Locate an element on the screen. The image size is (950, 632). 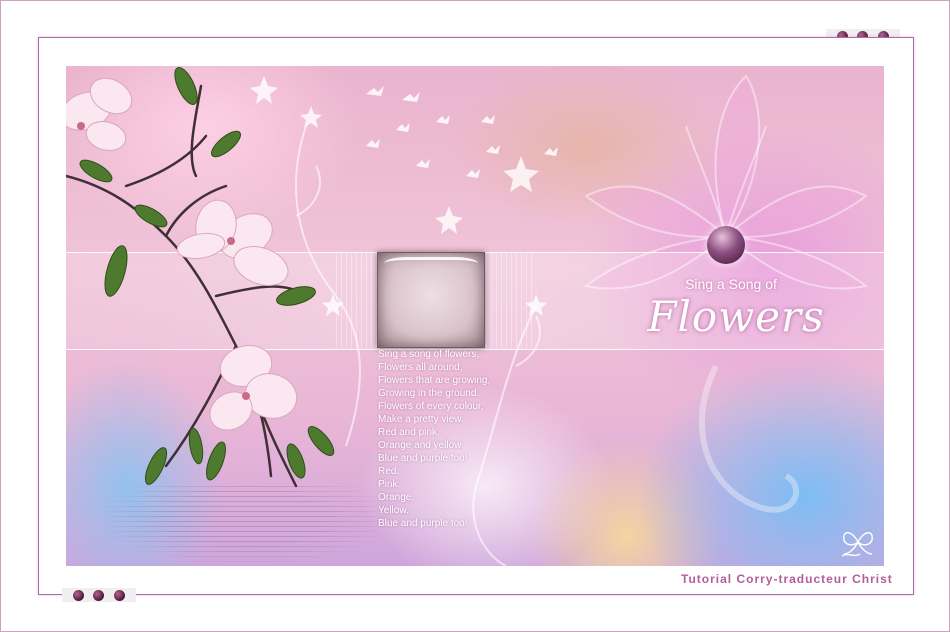
butterfly-signature-icon is located at coordinates (857, 544).